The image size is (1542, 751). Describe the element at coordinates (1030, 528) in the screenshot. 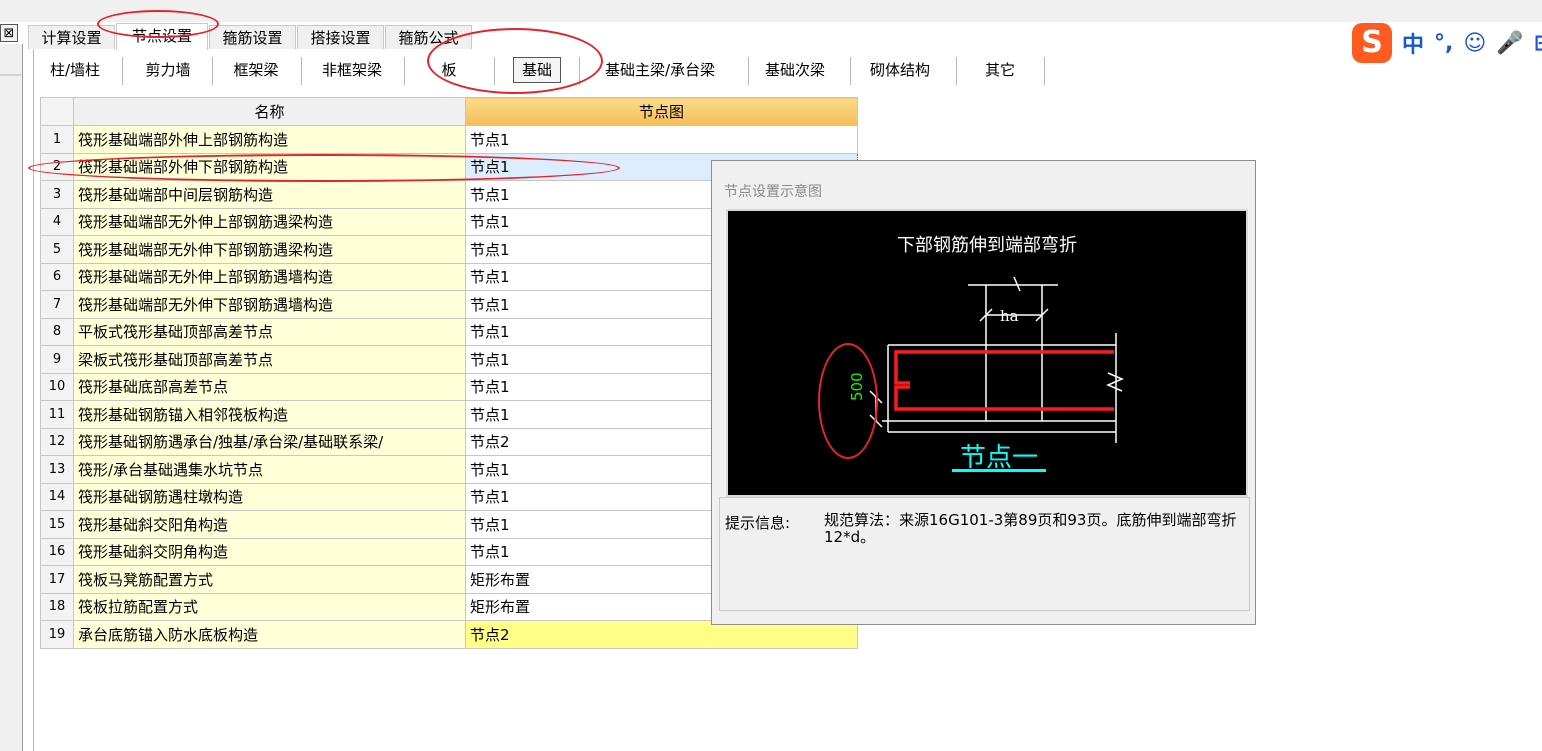

I see `info-text: 规范算法：来源16G101-3第89页和93页。底筋伸到端部弯折12*d。` at that location.